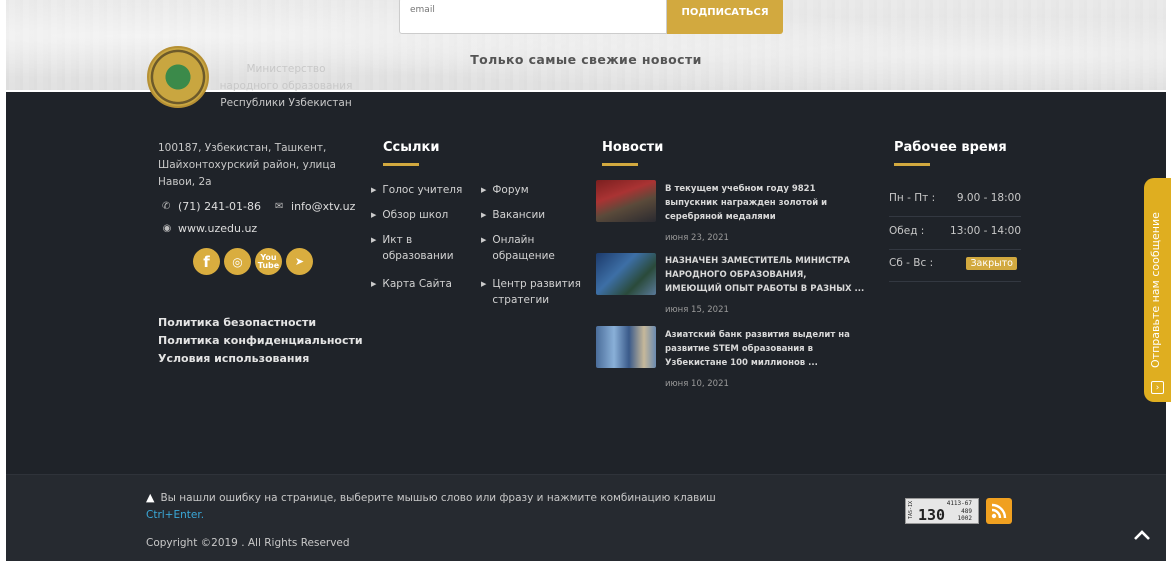 Image resolution: width=1171 pixels, height=561 pixels. Describe the element at coordinates (912, 164) in the screenshot. I see `hours-heading-underline` at that location.